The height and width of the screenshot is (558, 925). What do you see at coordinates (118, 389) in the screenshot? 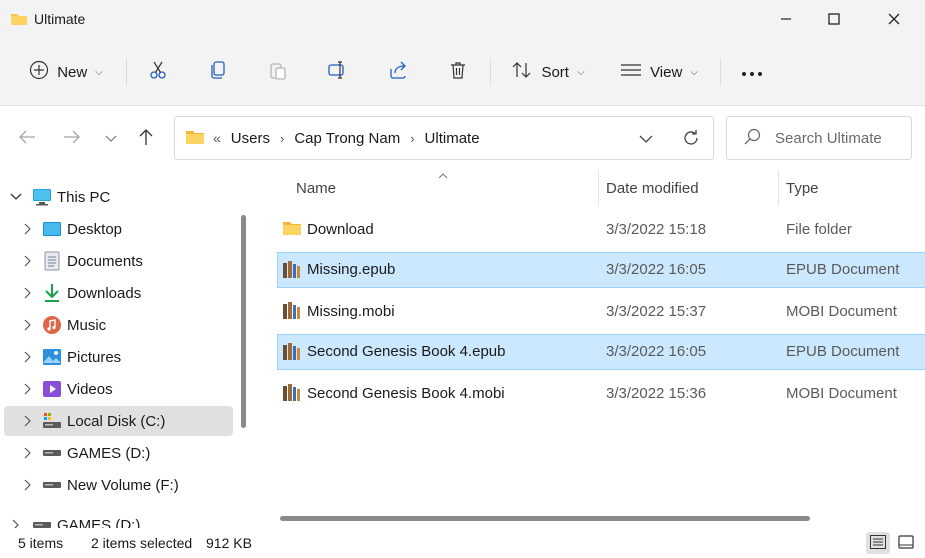
I see `sidebar-item-videos: Videos` at bounding box center [118, 389].